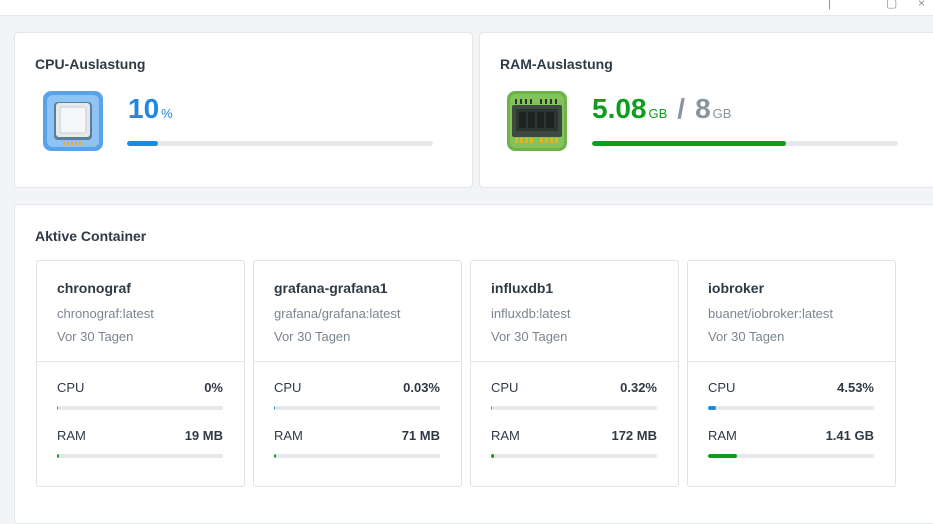  What do you see at coordinates (921, 5) in the screenshot?
I see `close-icon: ×` at bounding box center [921, 5].